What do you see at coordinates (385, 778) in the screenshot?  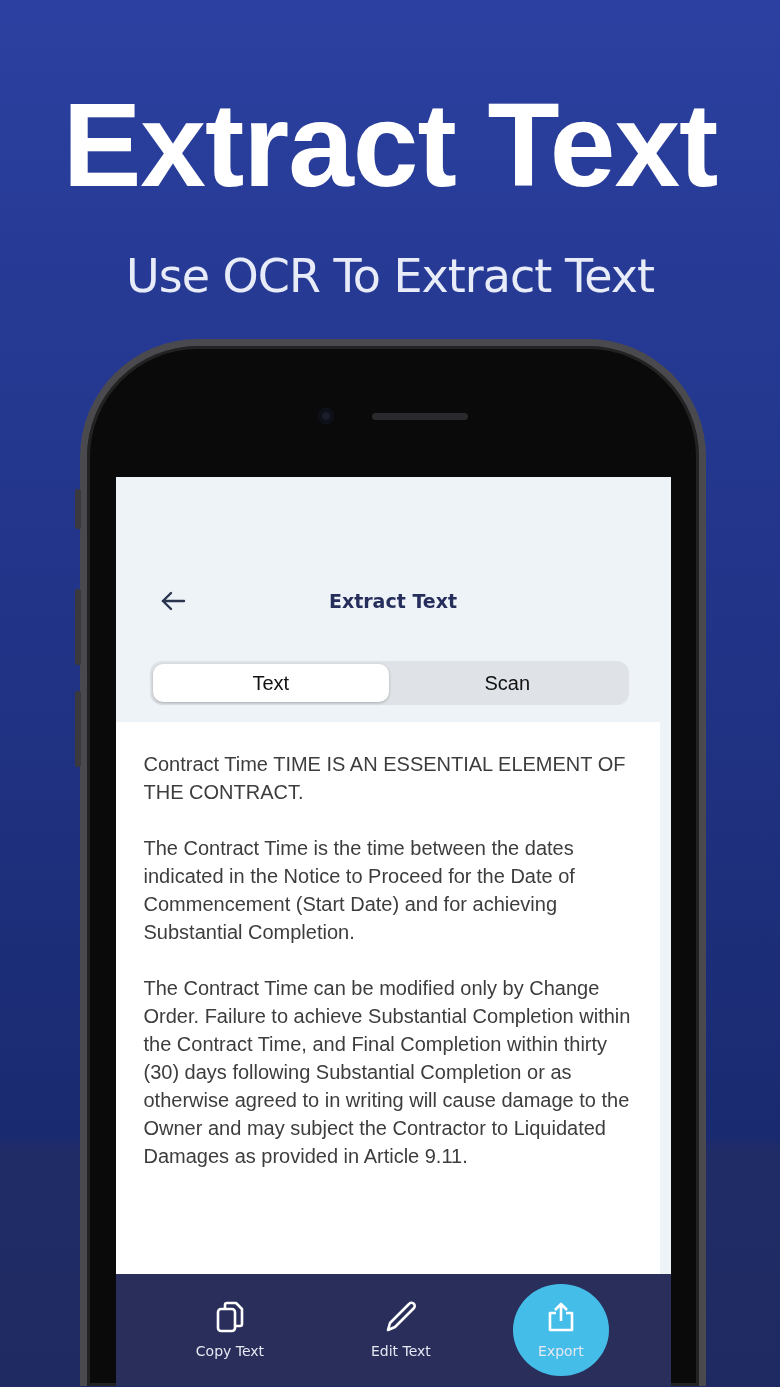 I see `paragraph: Contract Time TIME IS AN ESSENTIAL ELEMENT OF THE CONTRACT.` at bounding box center [385, 778].